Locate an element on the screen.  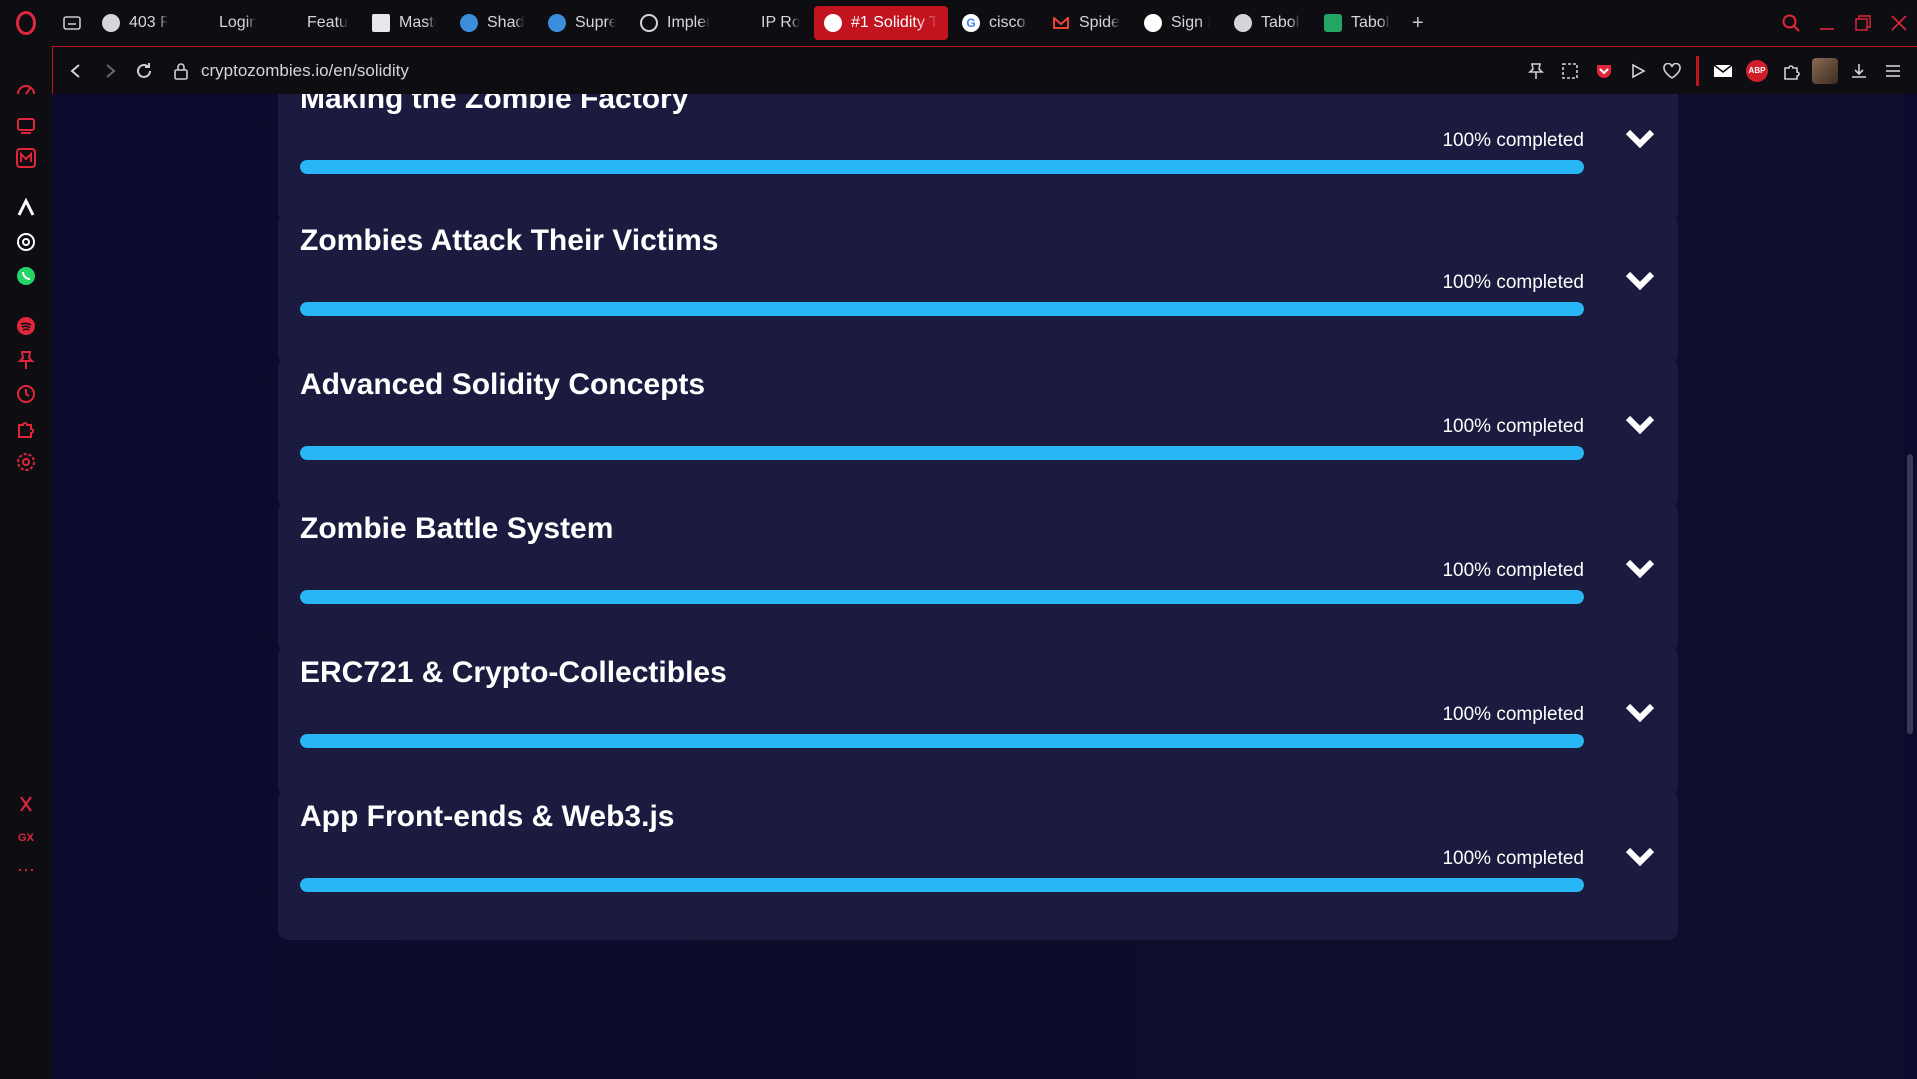
play-icon is located at coordinates (1638, 71).